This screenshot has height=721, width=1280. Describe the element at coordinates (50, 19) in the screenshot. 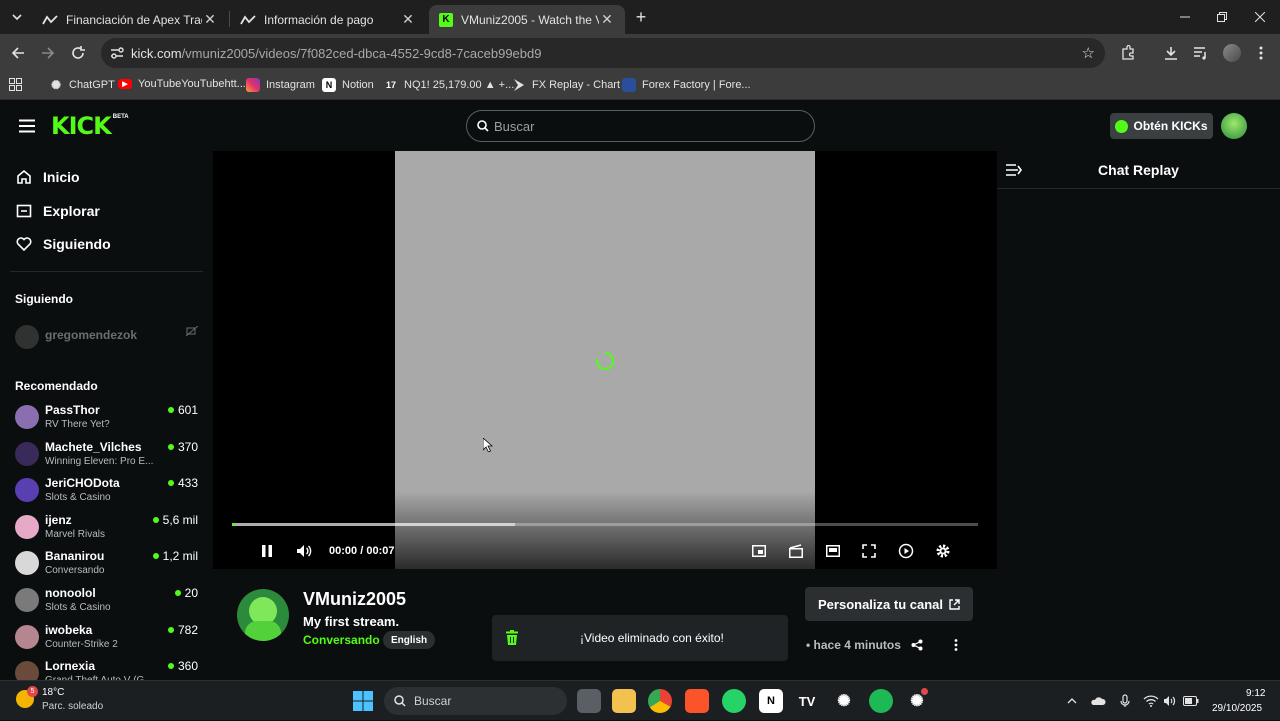

I see `tab-favicon-icon` at that location.